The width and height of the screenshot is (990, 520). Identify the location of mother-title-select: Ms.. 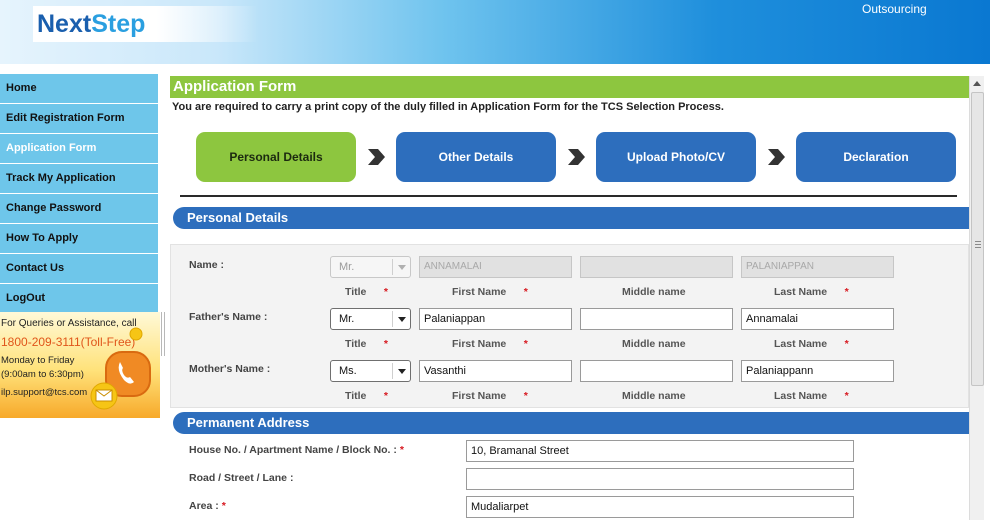
(370, 371).